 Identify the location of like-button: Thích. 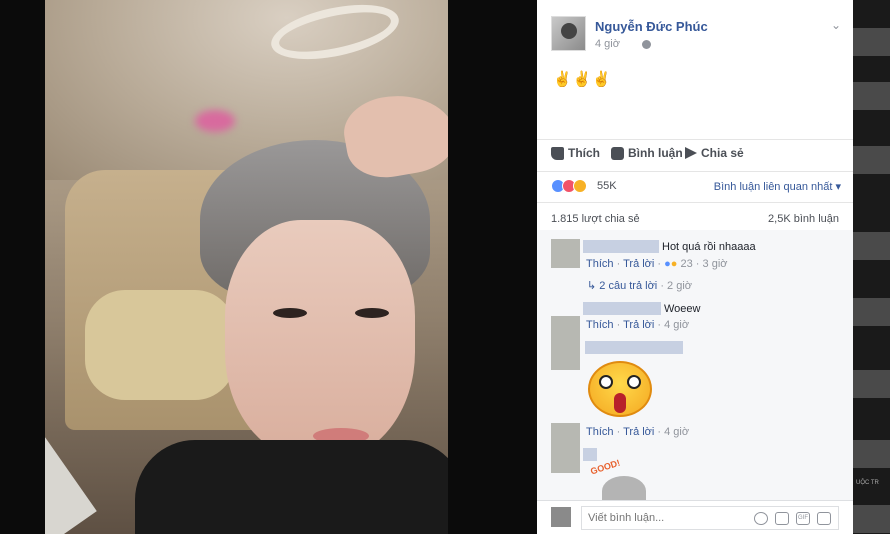
(575, 153).